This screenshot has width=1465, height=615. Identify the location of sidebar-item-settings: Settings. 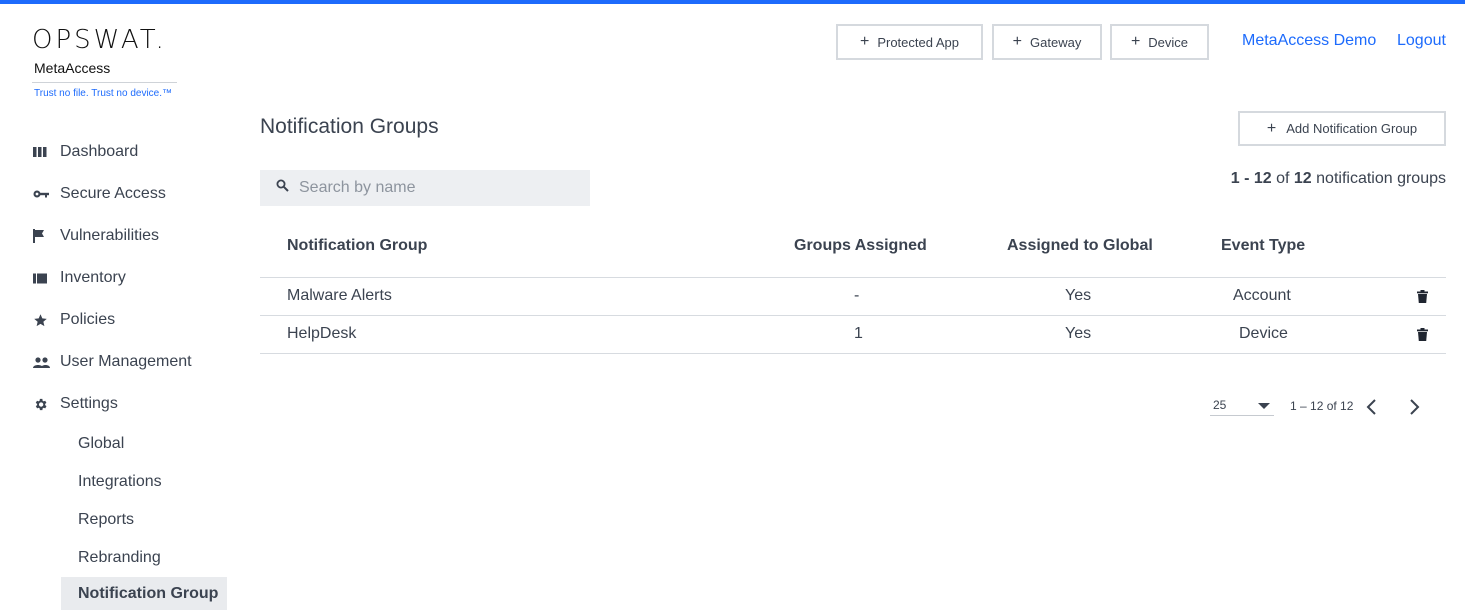
(128, 404).